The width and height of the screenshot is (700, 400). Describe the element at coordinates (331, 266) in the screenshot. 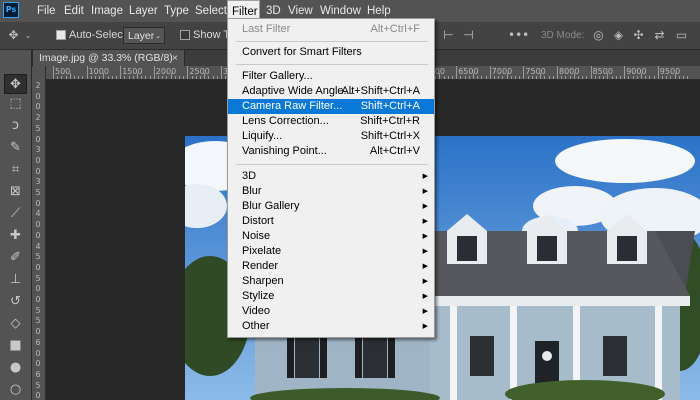

I see `submenu-render: Render ▶` at that location.